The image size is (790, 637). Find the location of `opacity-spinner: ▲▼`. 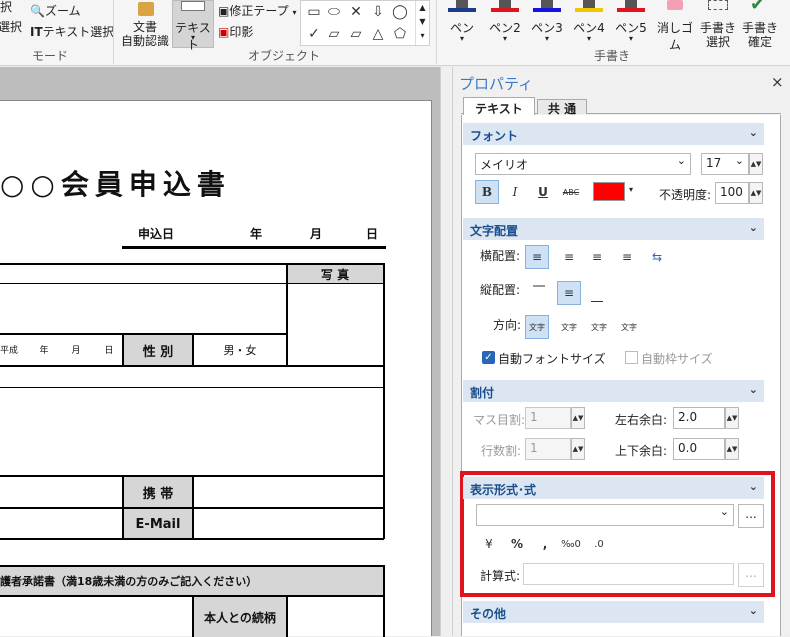

opacity-spinner: ▲▼ is located at coordinates (756, 193).